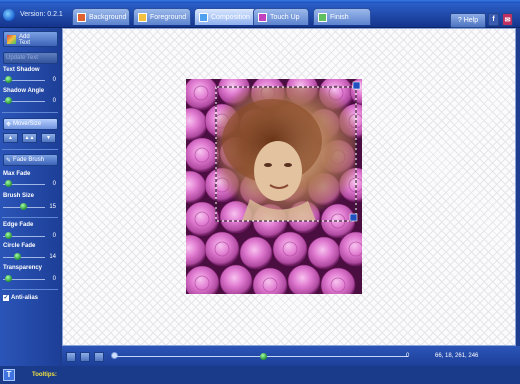  I want to click on composition-tab-icon, so click(203, 17).